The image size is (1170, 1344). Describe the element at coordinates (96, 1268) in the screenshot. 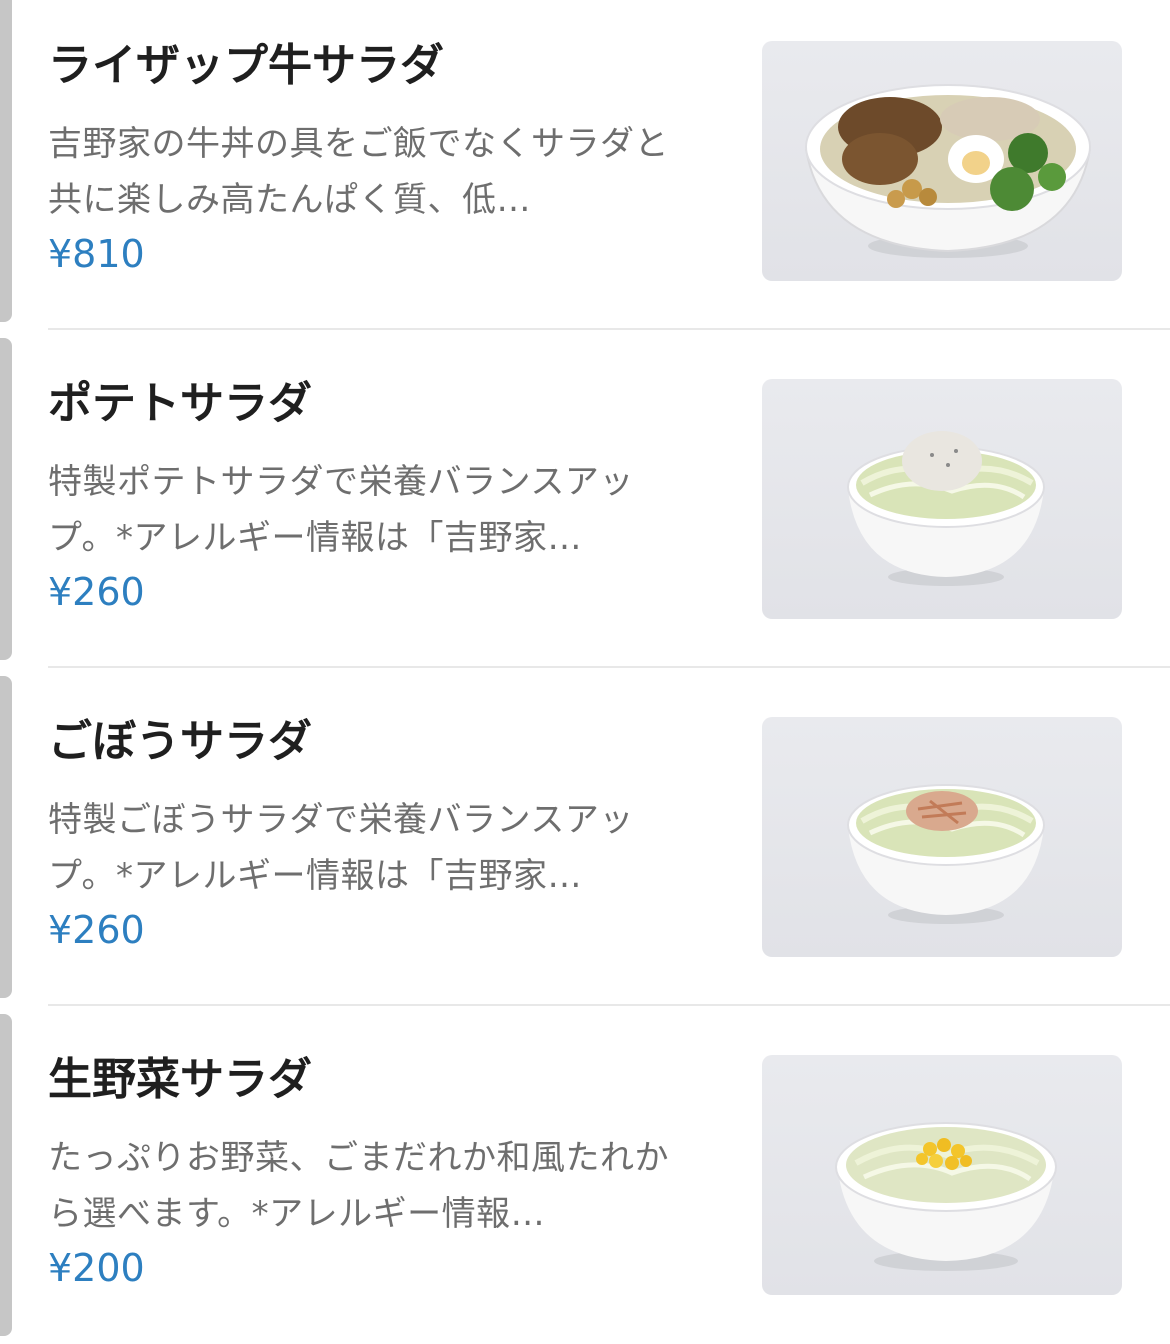

I see `menu-item-price: ¥200` at that location.